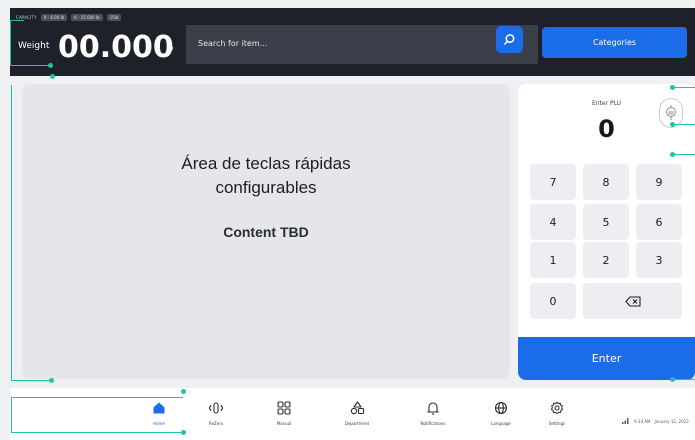  I want to click on key-4: 4, so click(553, 222).